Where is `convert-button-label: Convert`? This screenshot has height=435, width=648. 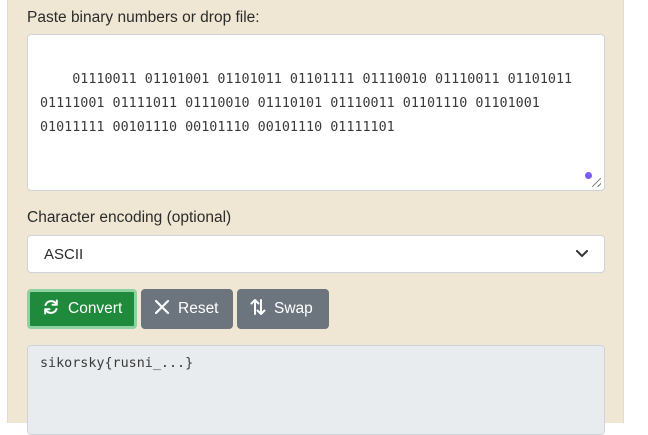 convert-button-label: Convert is located at coordinates (95, 308).